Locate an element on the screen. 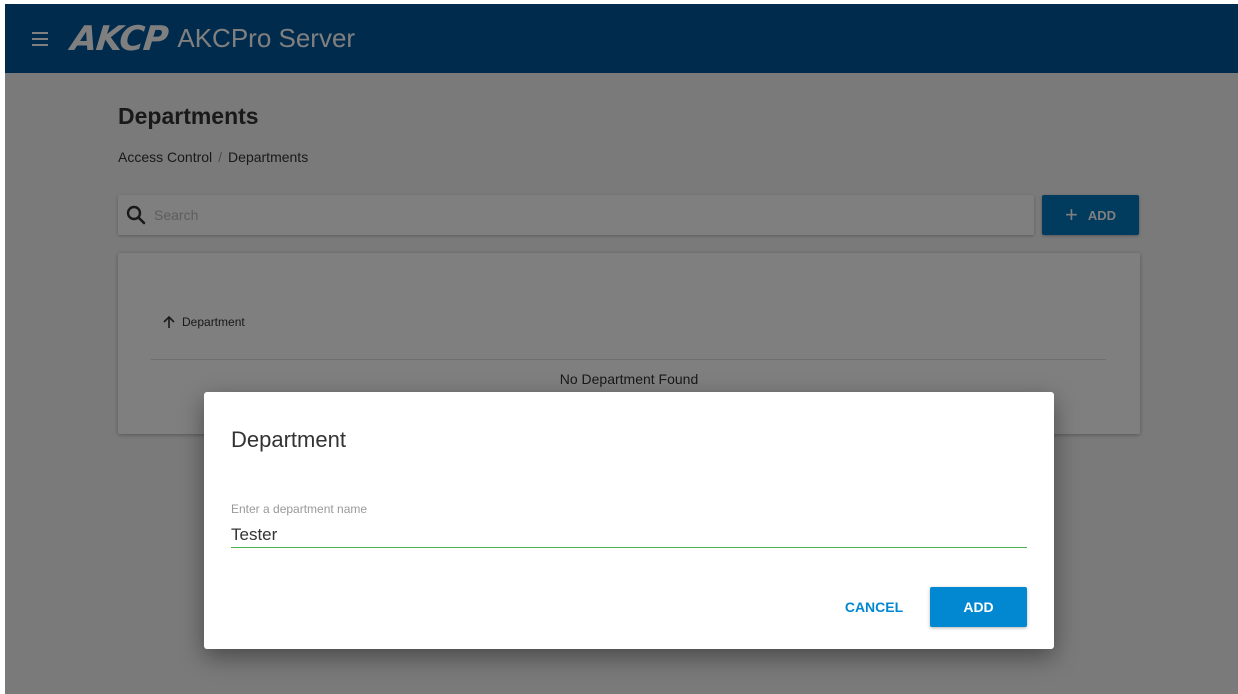 The width and height of the screenshot is (1238, 694). dialog-title: Department is located at coordinates (288, 439).